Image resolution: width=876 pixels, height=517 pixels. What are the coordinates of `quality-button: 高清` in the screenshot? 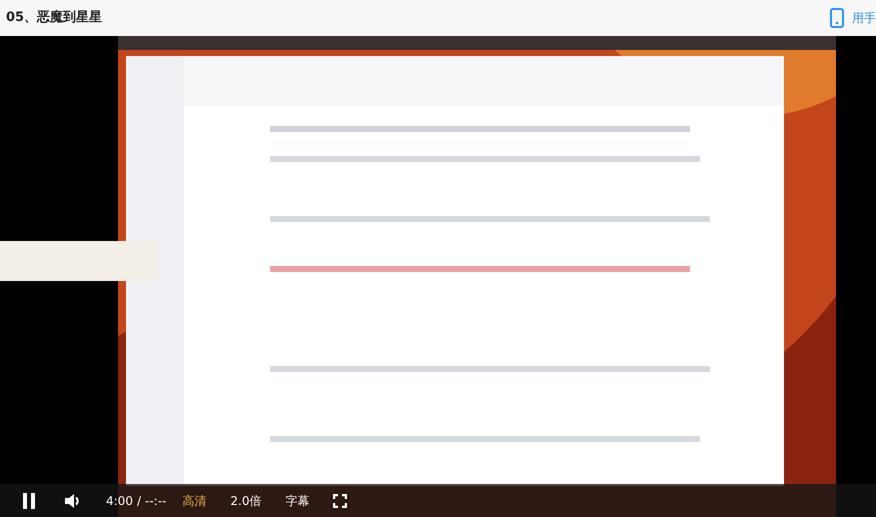 It's located at (194, 500).